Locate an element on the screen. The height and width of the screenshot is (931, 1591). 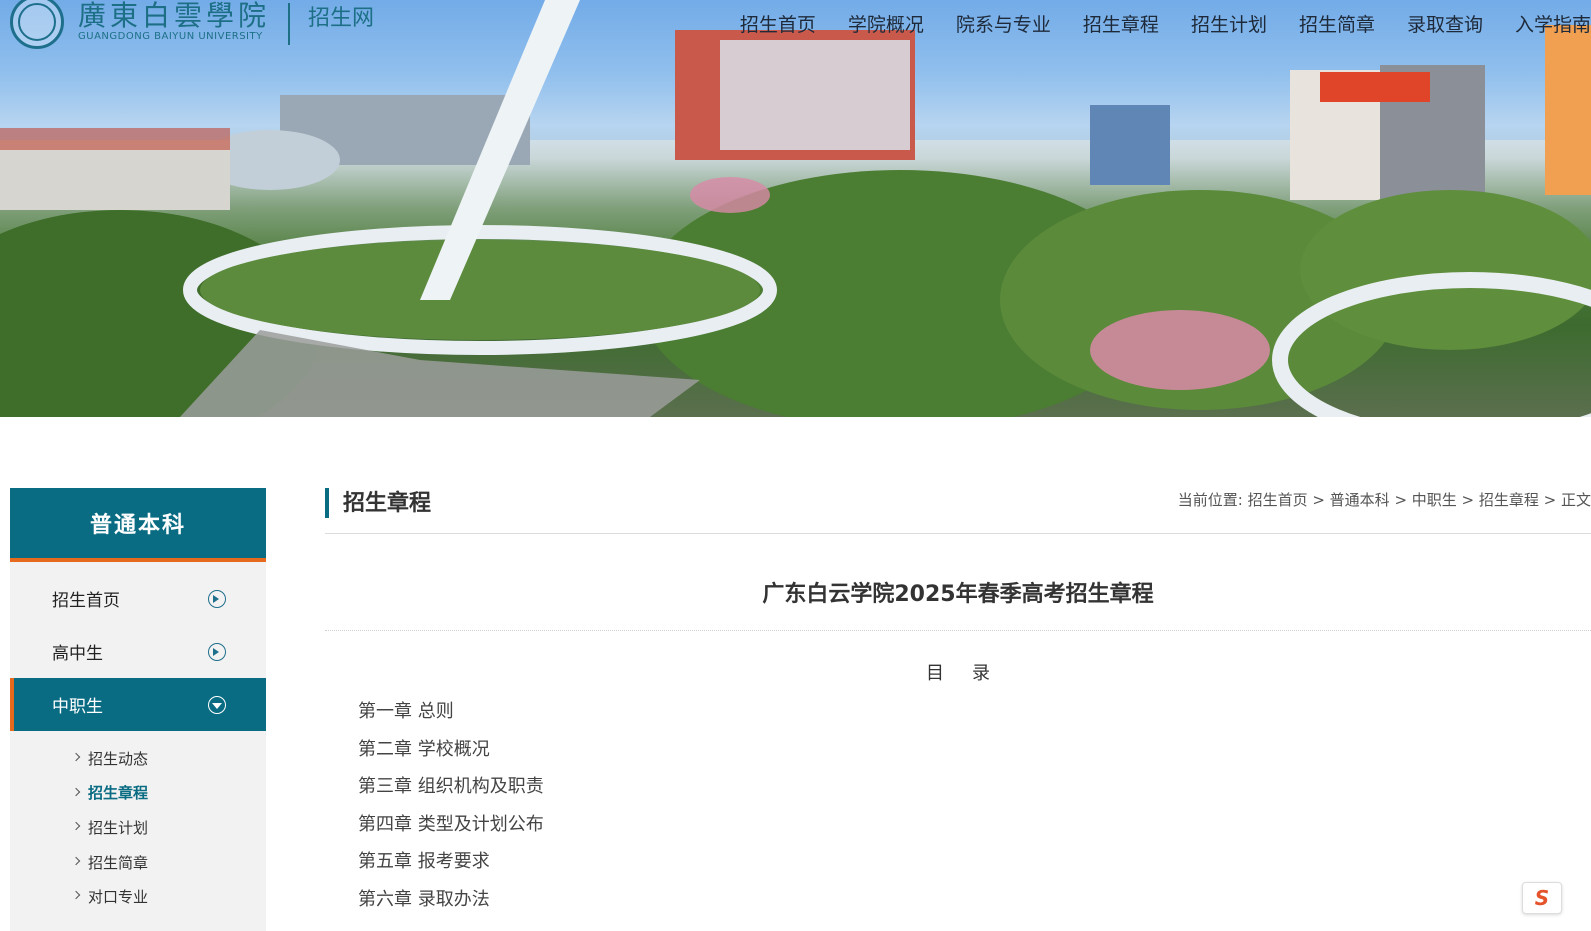
sidebar-subitem-brochure: 招生简章 is located at coordinates (138, 862).